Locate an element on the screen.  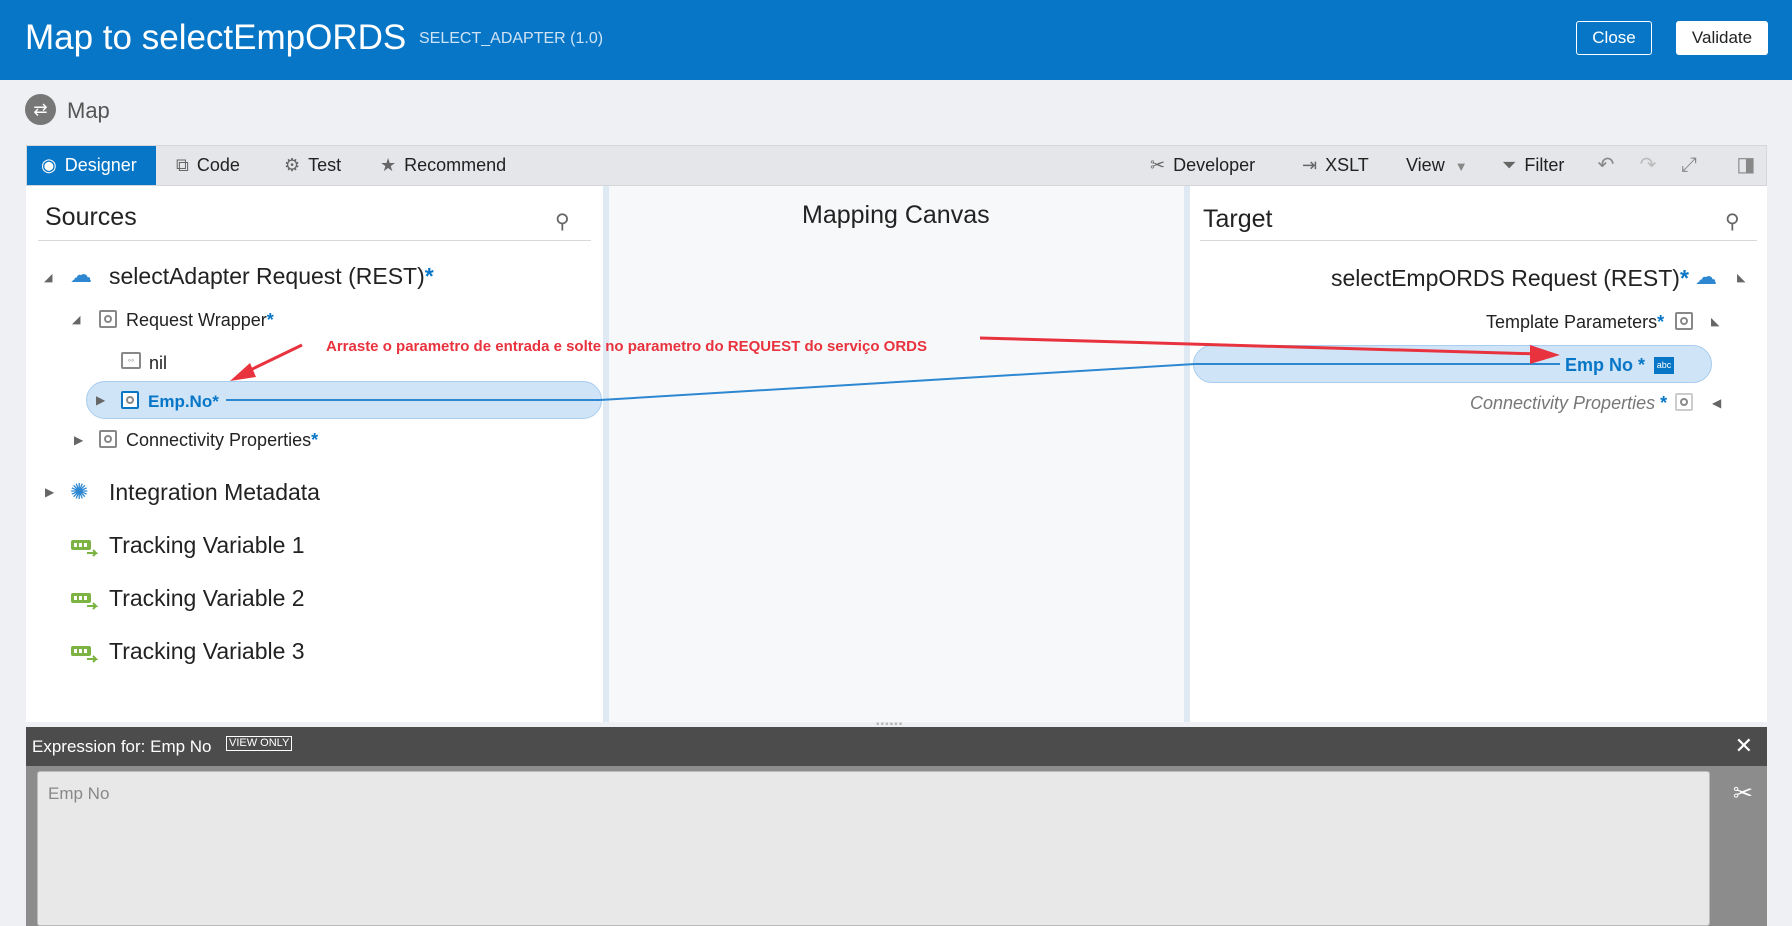
tab-recommend: ★ Recommend is located at coordinates (443, 165).